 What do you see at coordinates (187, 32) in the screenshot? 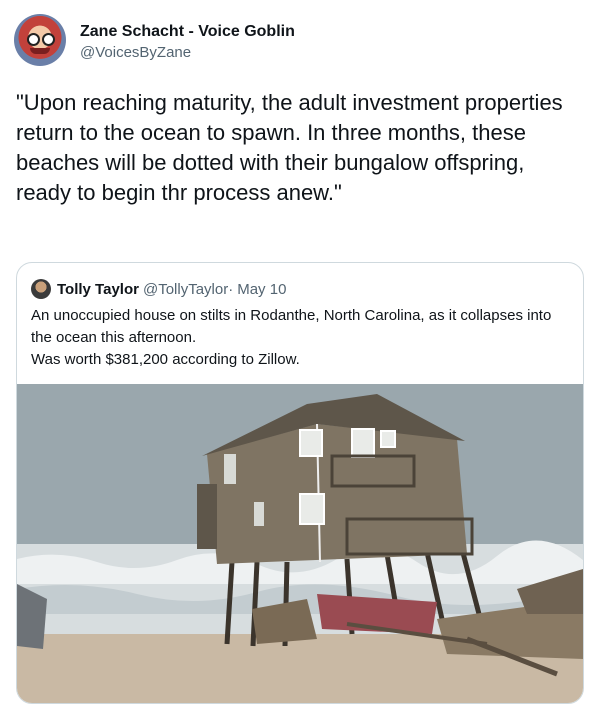
I see `author-display-name: Zane Schacht - Voice Goblin` at bounding box center [187, 32].